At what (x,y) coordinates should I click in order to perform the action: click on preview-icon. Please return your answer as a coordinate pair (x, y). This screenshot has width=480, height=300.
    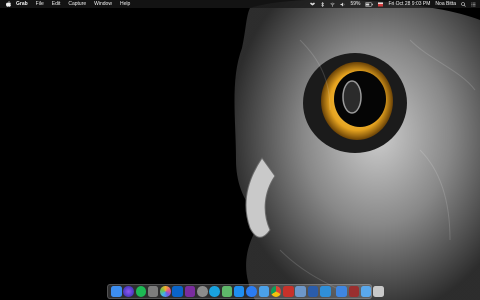
    Looking at the image, I should click on (300, 291).